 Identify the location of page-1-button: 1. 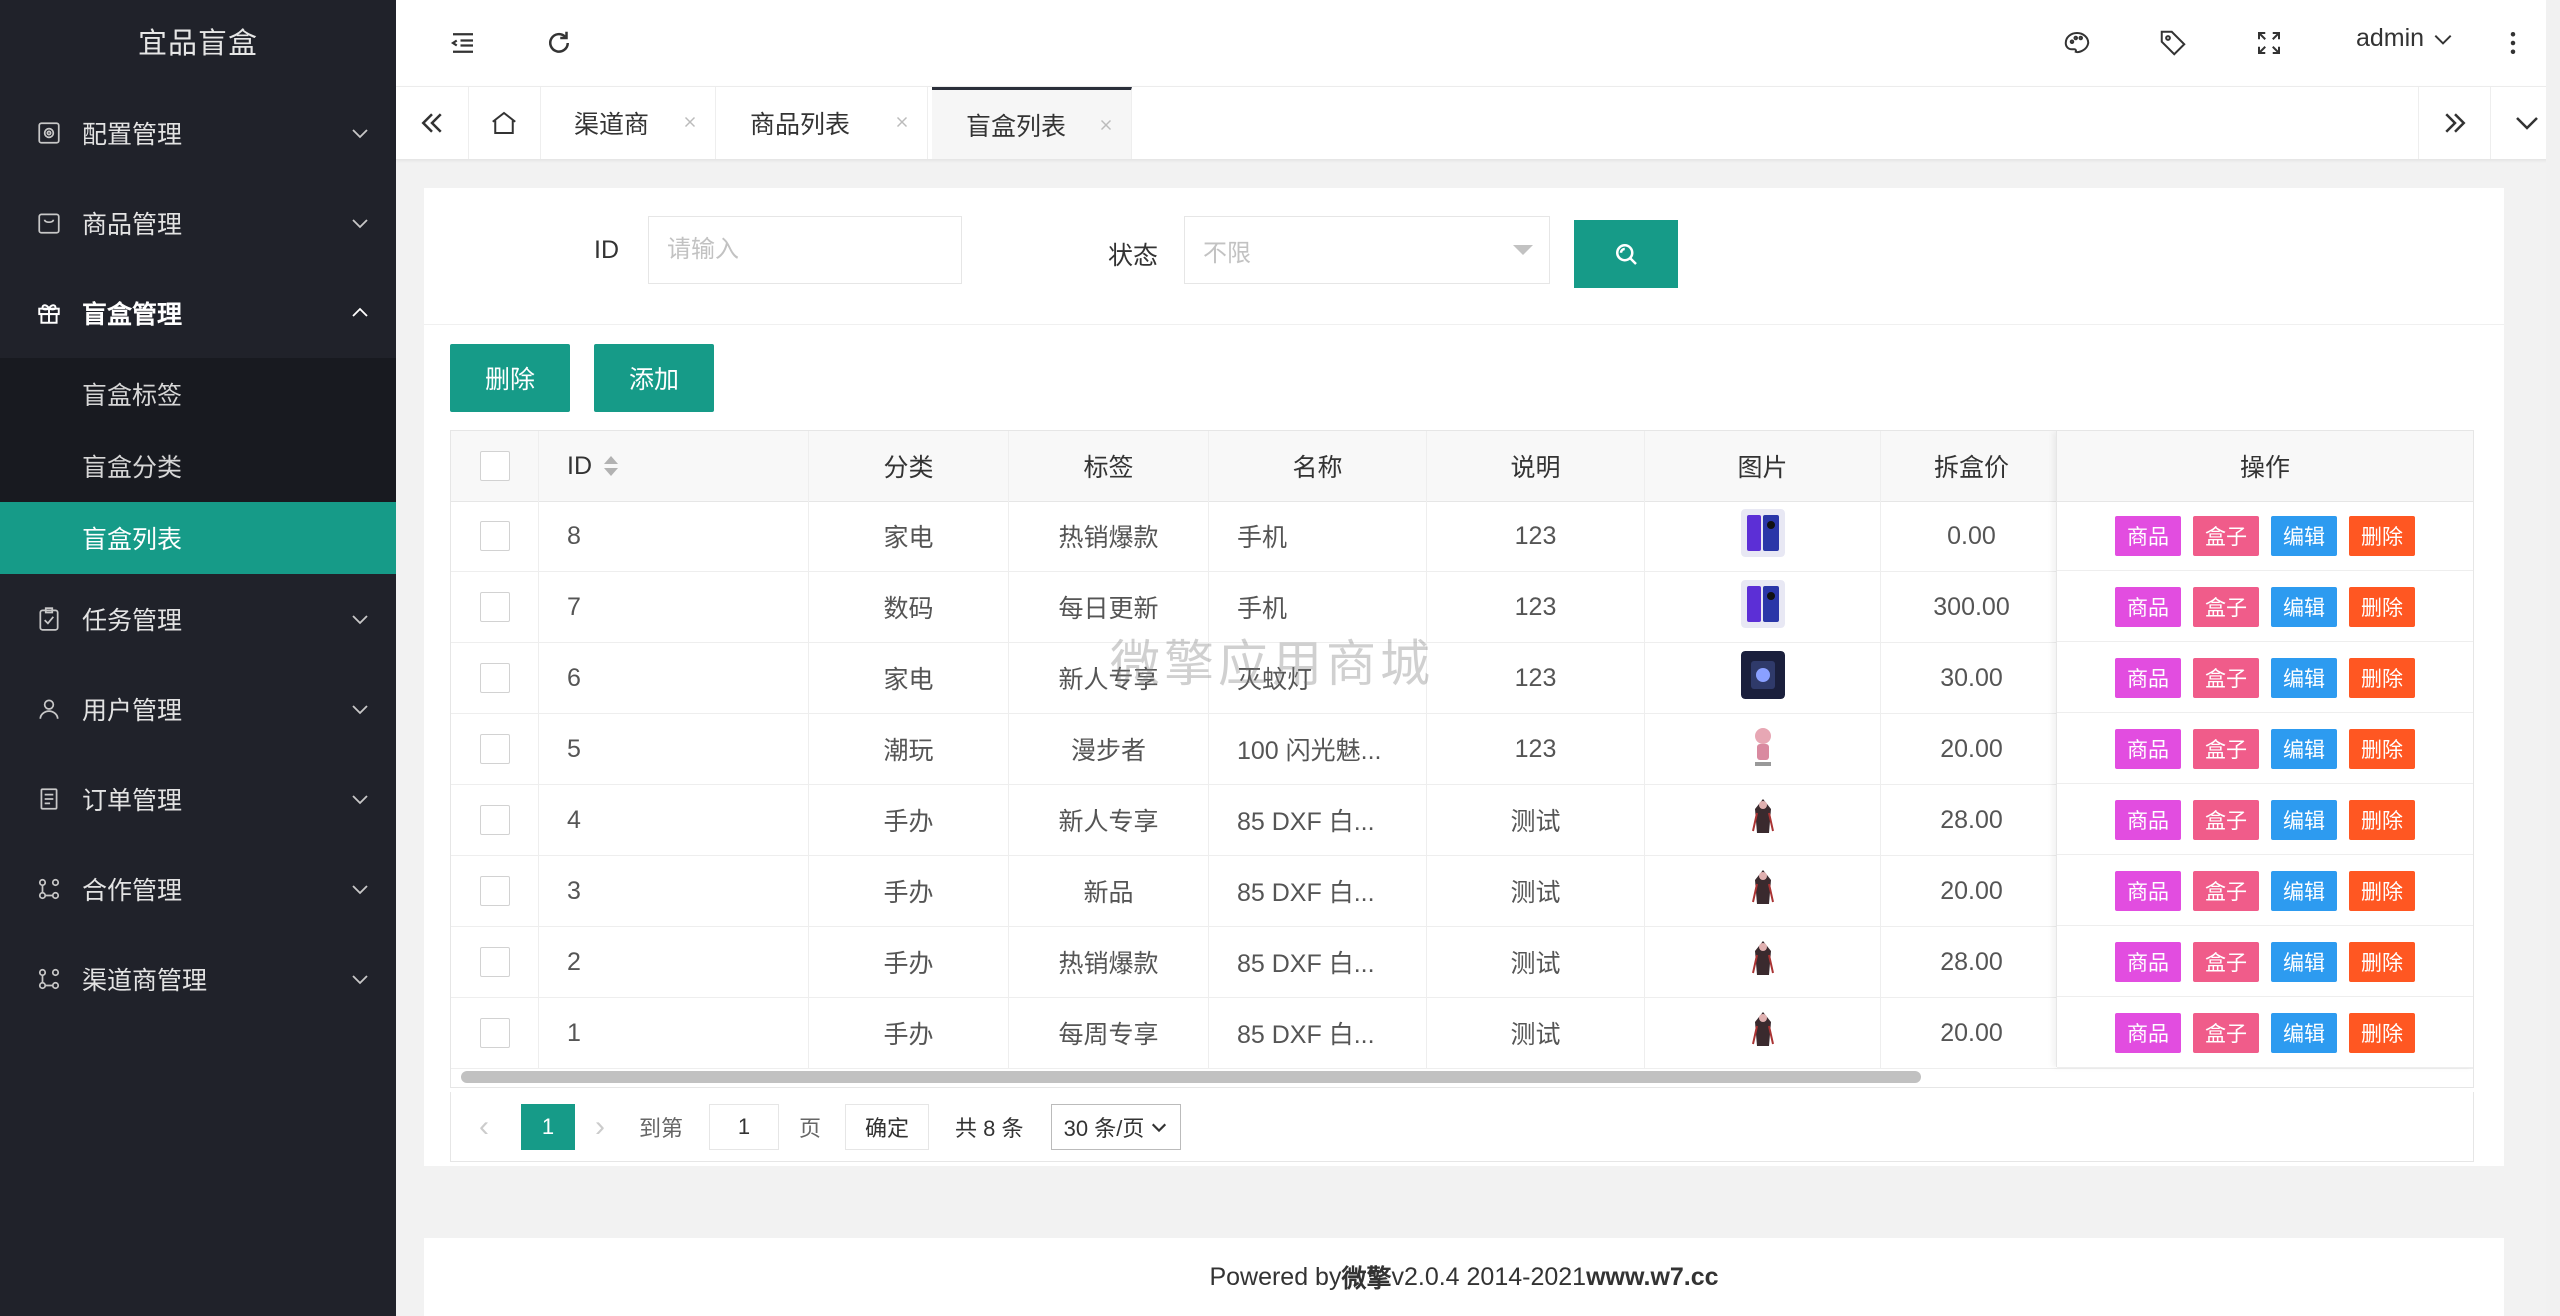
(548, 1127).